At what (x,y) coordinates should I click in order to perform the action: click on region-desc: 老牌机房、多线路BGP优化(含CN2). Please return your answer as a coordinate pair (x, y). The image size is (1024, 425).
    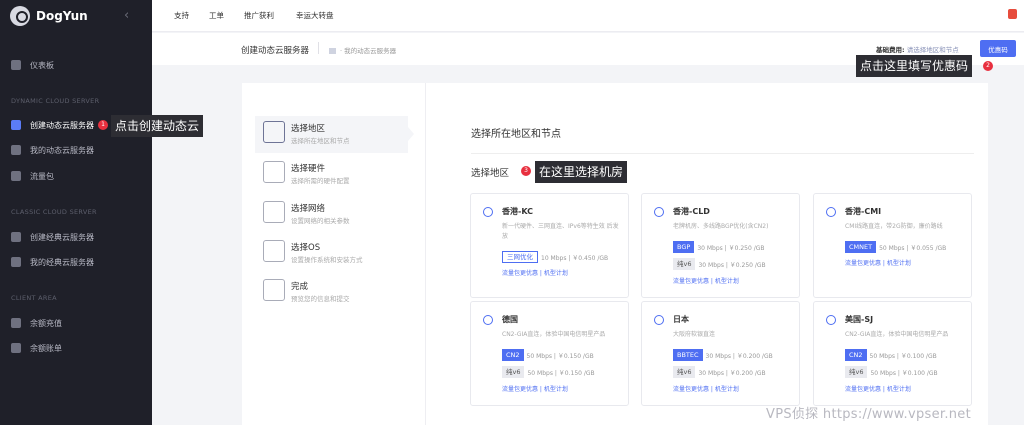
    Looking at the image, I should click on (721, 226).